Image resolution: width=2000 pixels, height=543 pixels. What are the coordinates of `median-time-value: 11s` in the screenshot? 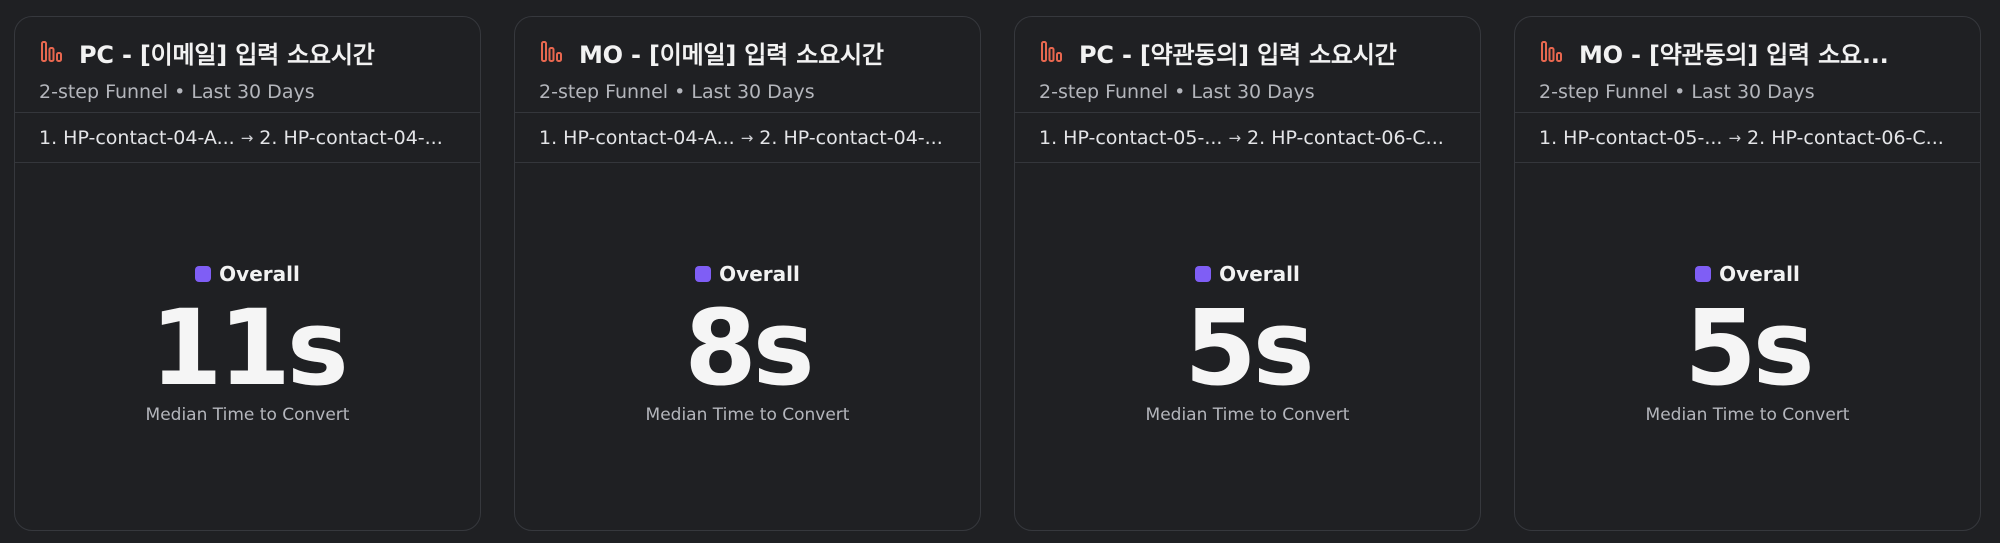 It's located at (249, 348).